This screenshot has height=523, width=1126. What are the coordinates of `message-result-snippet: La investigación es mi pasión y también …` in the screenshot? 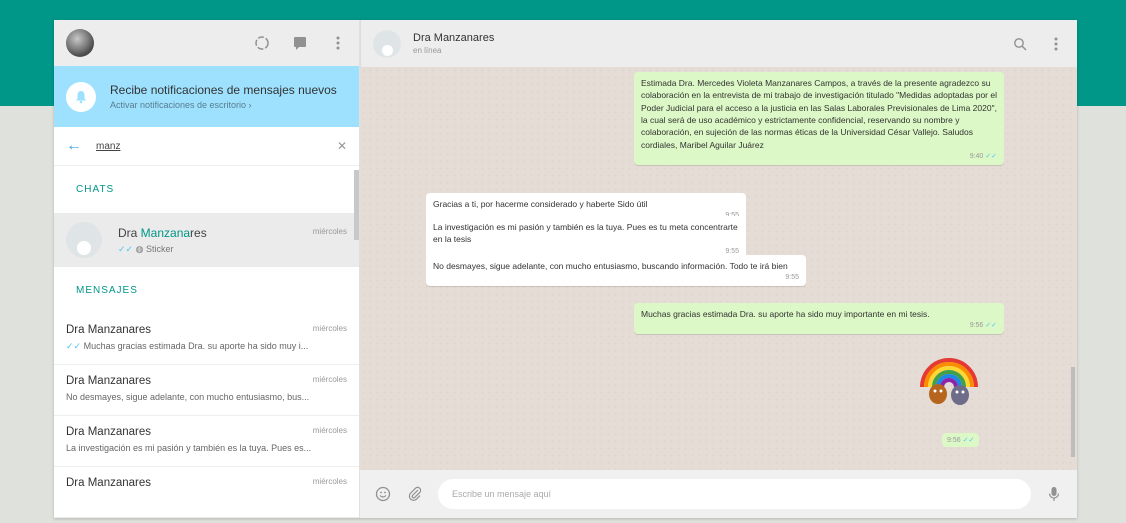 It's located at (189, 447).